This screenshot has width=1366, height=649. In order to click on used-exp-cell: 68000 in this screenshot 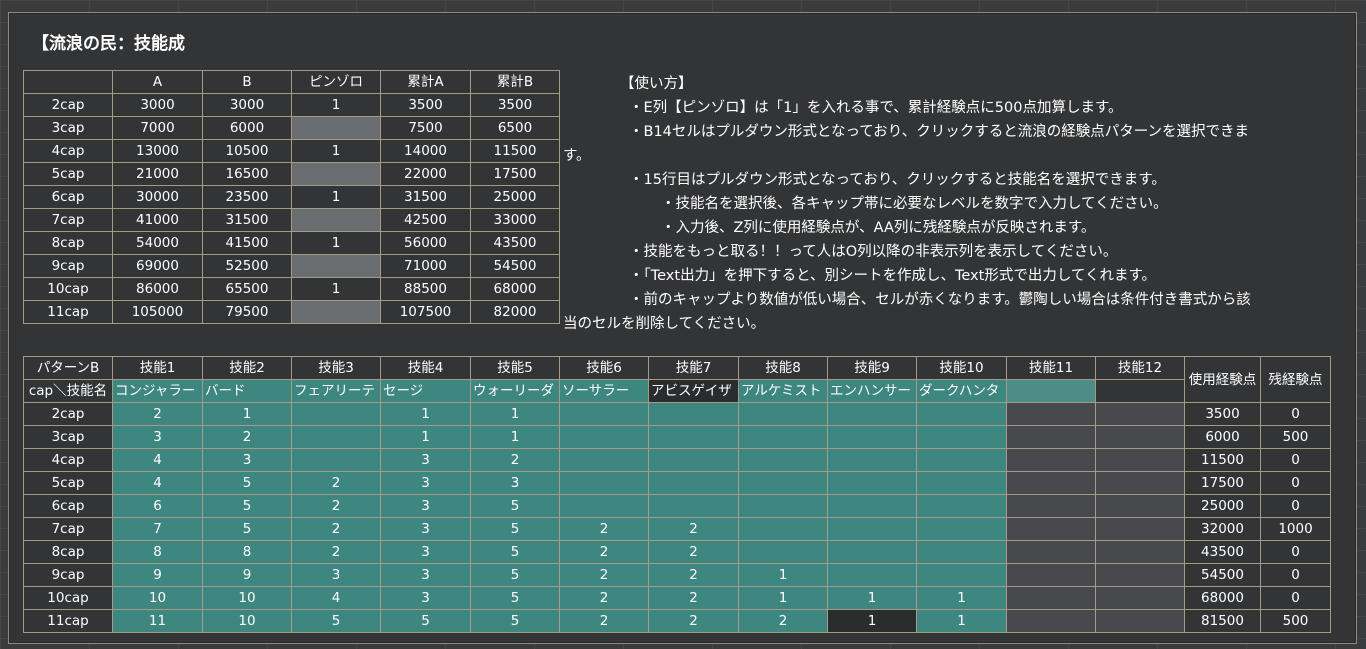, I will do `click(1222, 598)`.